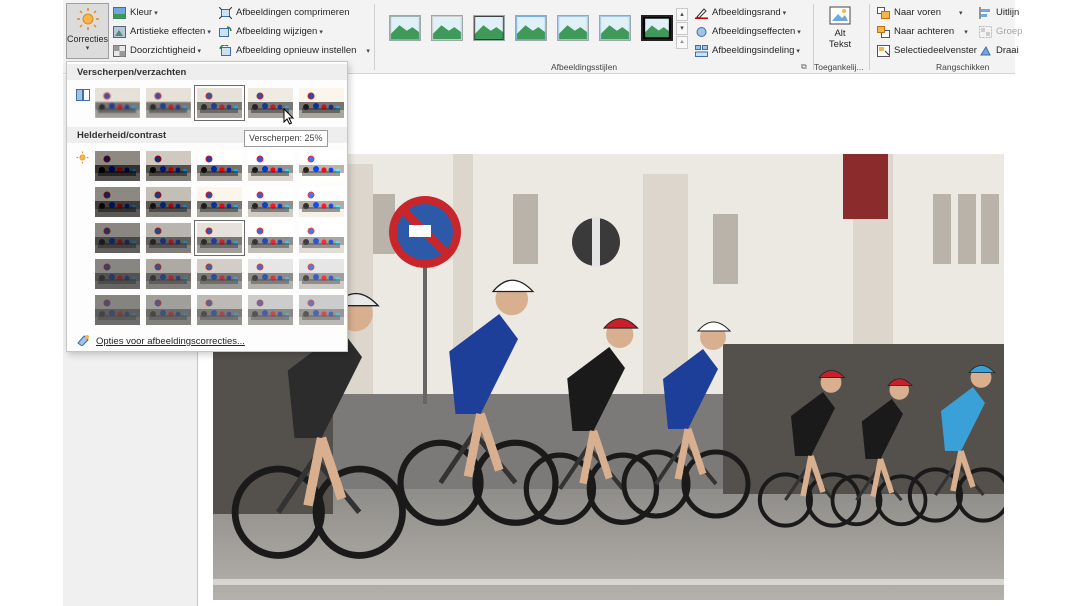  What do you see at coordinates (883, 31) in the screenshot?
I see `send-backward-icon` at bounding box center [883, 31].